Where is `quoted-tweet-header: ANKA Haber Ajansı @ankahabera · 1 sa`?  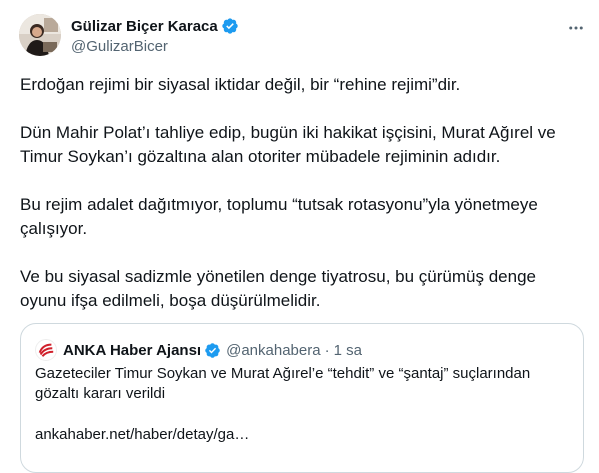 quoted-tweet-header: ANKA Haber Ajansı @ankahabera · 1 sa is located at coordinates (198, 350).